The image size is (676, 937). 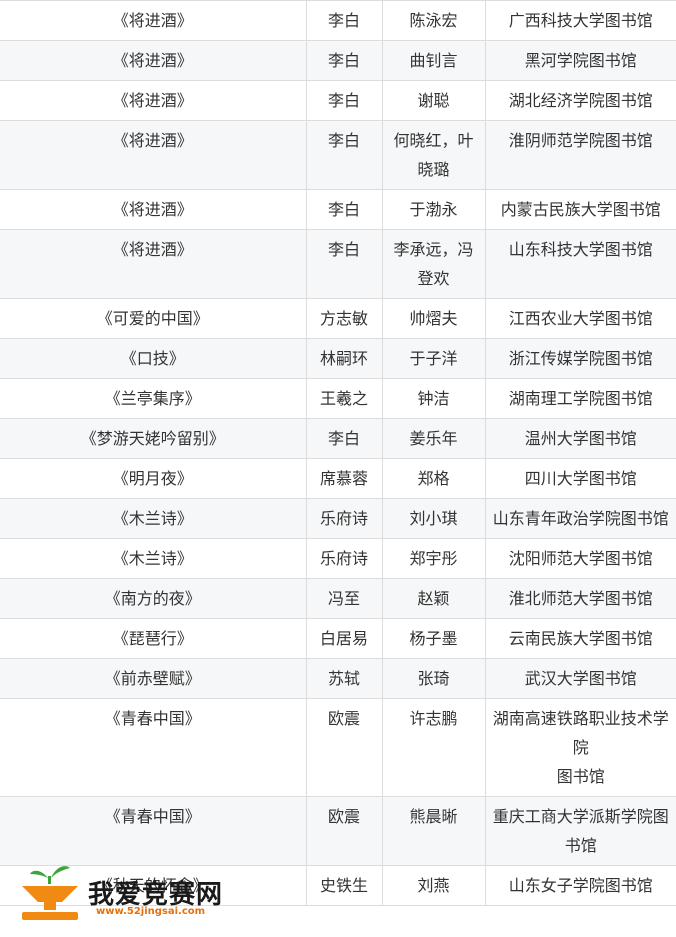 What do you see at coordinates (580, 638) in the screenshot?
I see `library-cell: 云南民族大学图书馆` at bounding box center [580, 638].